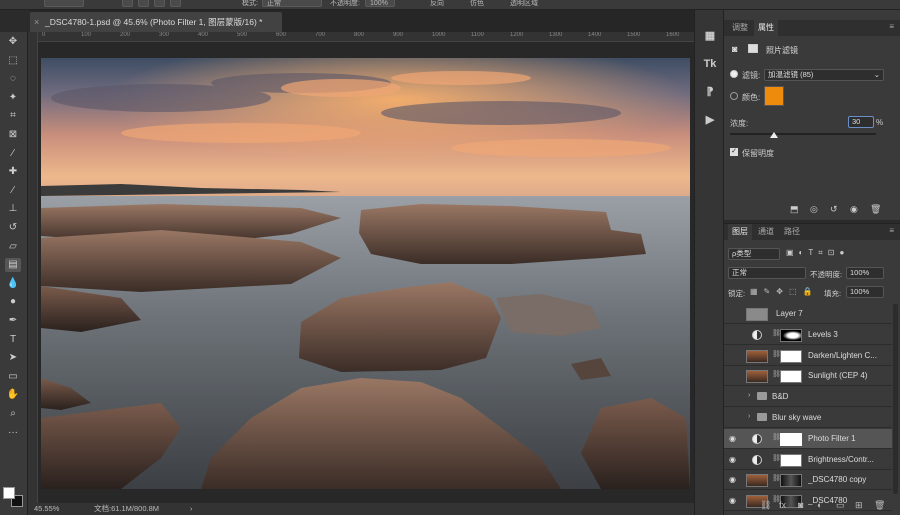 This screenshot has width=900, height=515. Describe the element at coordinates (710, 64) in the screenshot. I see `character-icon: Tk` at that location.